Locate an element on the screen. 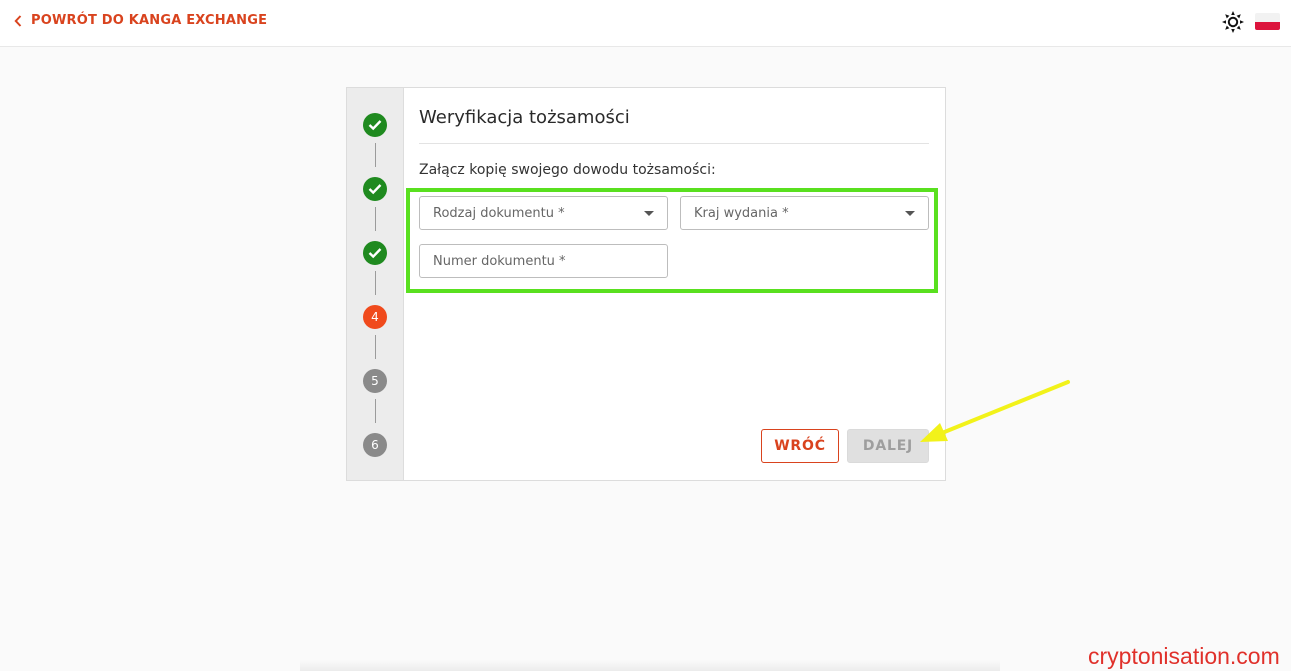 The height and width of the screenshot is (671, 1291). step-6-pending: 6 is located at coordinates (375, 445).